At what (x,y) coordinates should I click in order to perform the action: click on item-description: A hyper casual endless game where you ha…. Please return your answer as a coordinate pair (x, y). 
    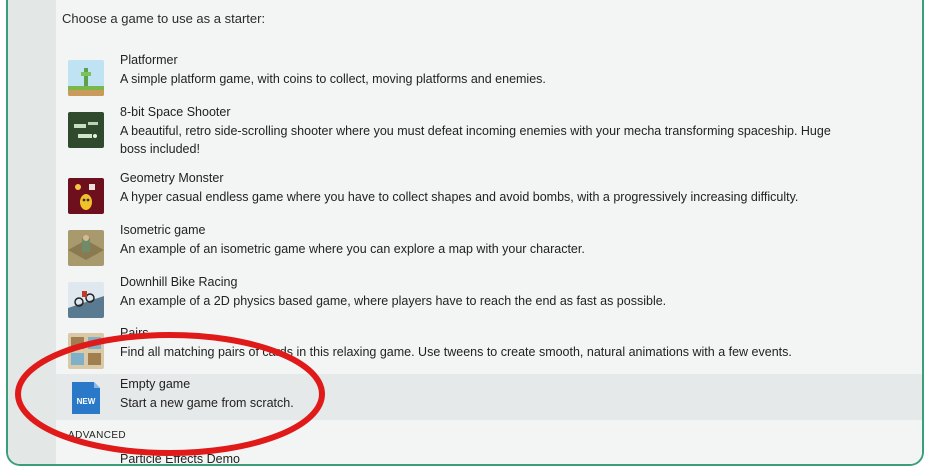
    Looking at the image, I should click on (459, 197).